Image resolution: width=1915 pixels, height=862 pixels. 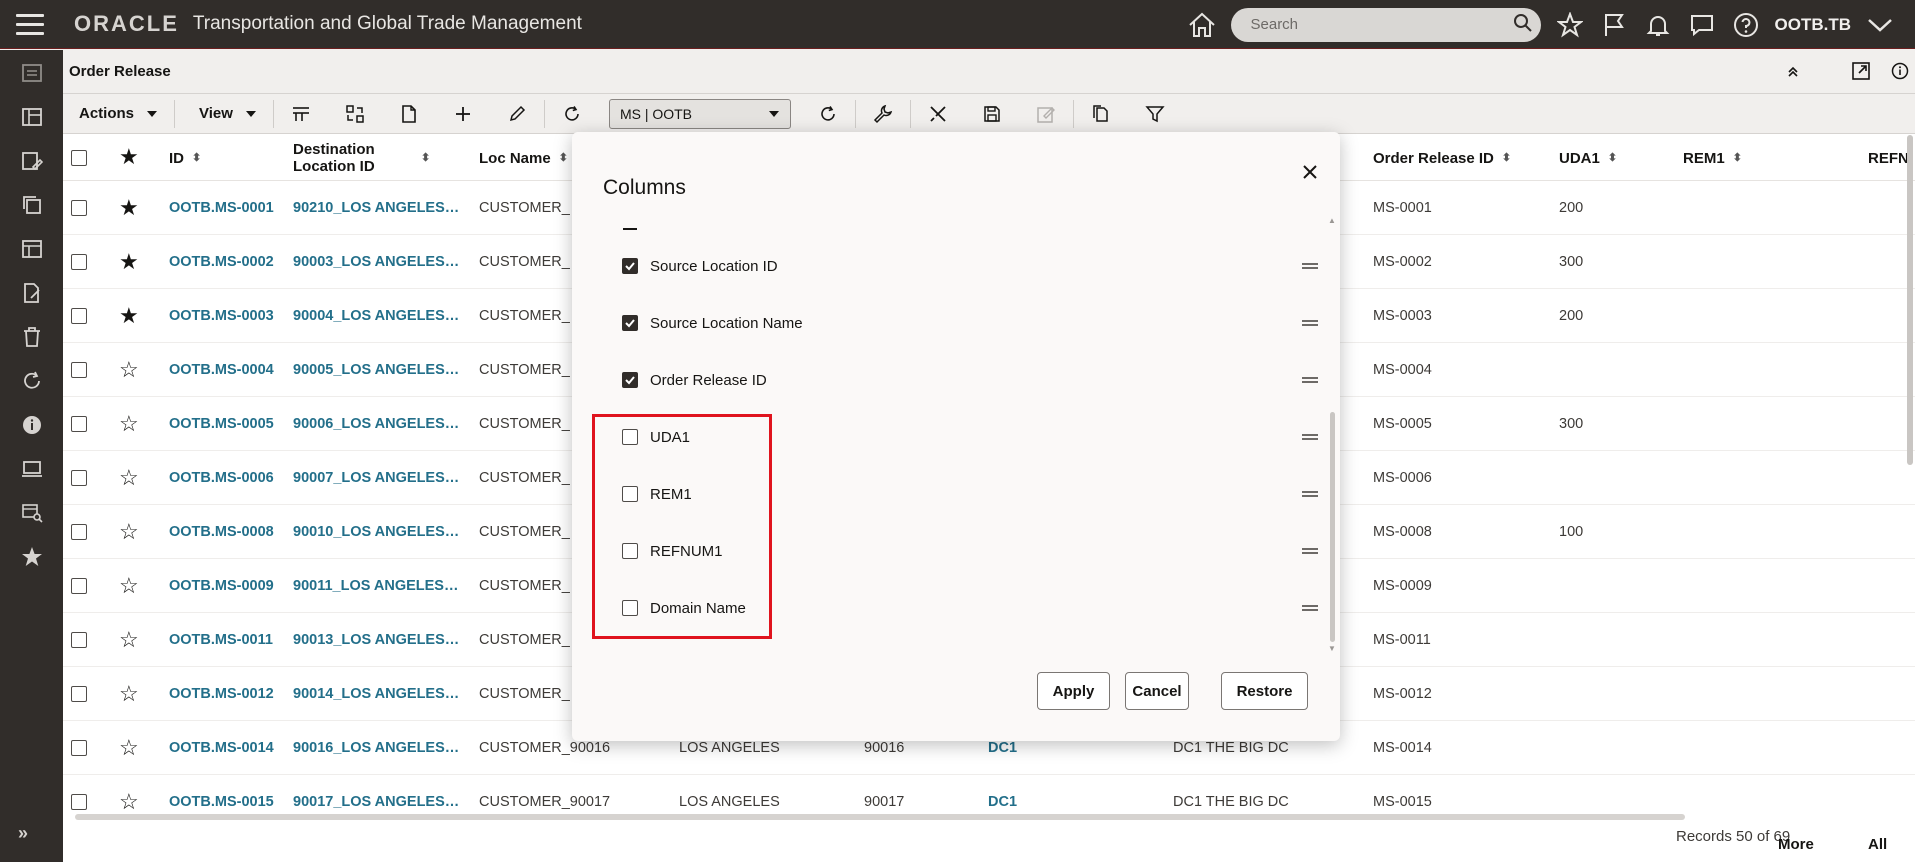 I want to click on navigator-menu-icon, so click(x=33, y=24).